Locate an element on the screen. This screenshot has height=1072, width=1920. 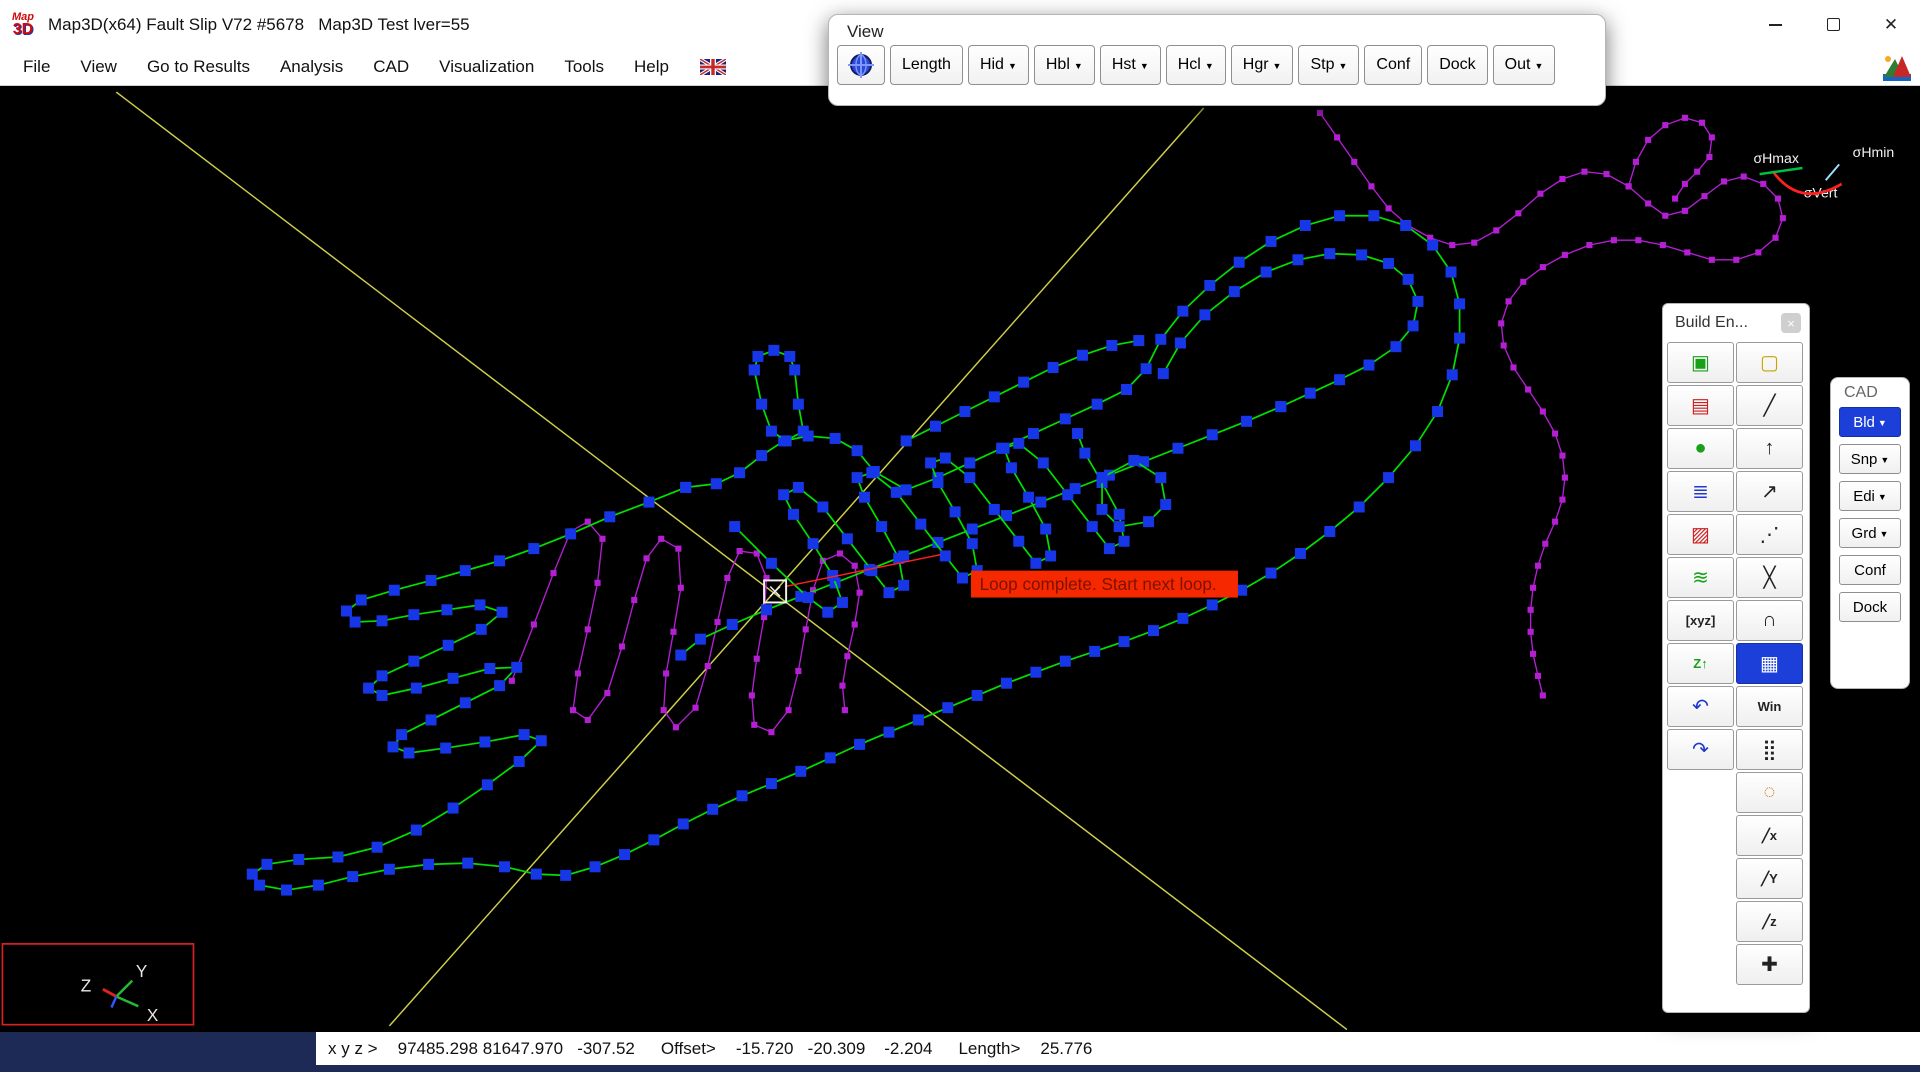
cad-btn-snp: Snp ▼ is located at coordinates (1870, 459).